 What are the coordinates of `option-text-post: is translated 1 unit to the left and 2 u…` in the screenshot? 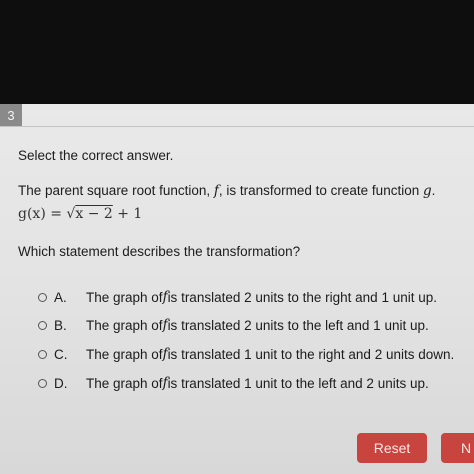 It's located at (298, 383).